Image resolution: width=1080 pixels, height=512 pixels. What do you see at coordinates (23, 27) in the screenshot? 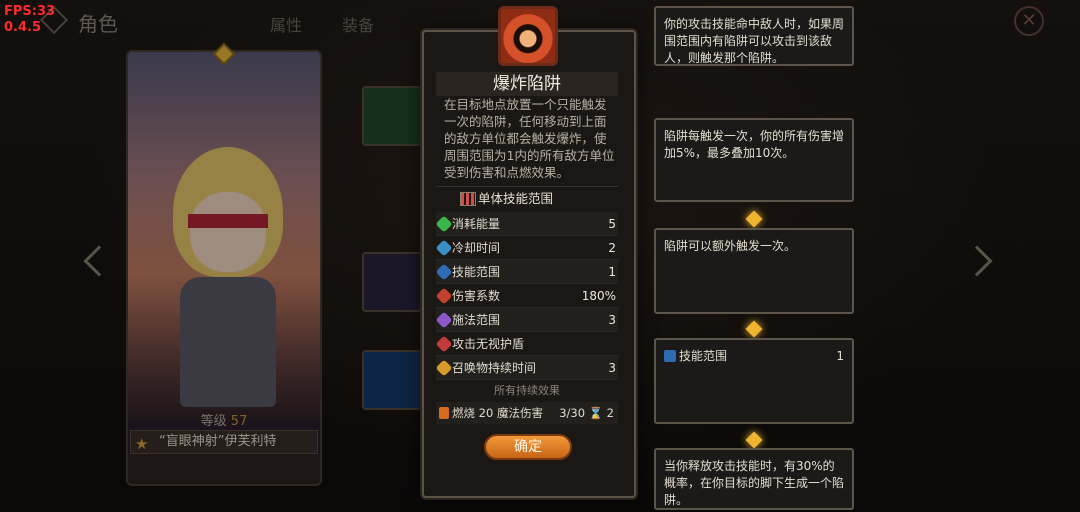
I see `version-text: 0.4.5` at bounding box center [23, 27].